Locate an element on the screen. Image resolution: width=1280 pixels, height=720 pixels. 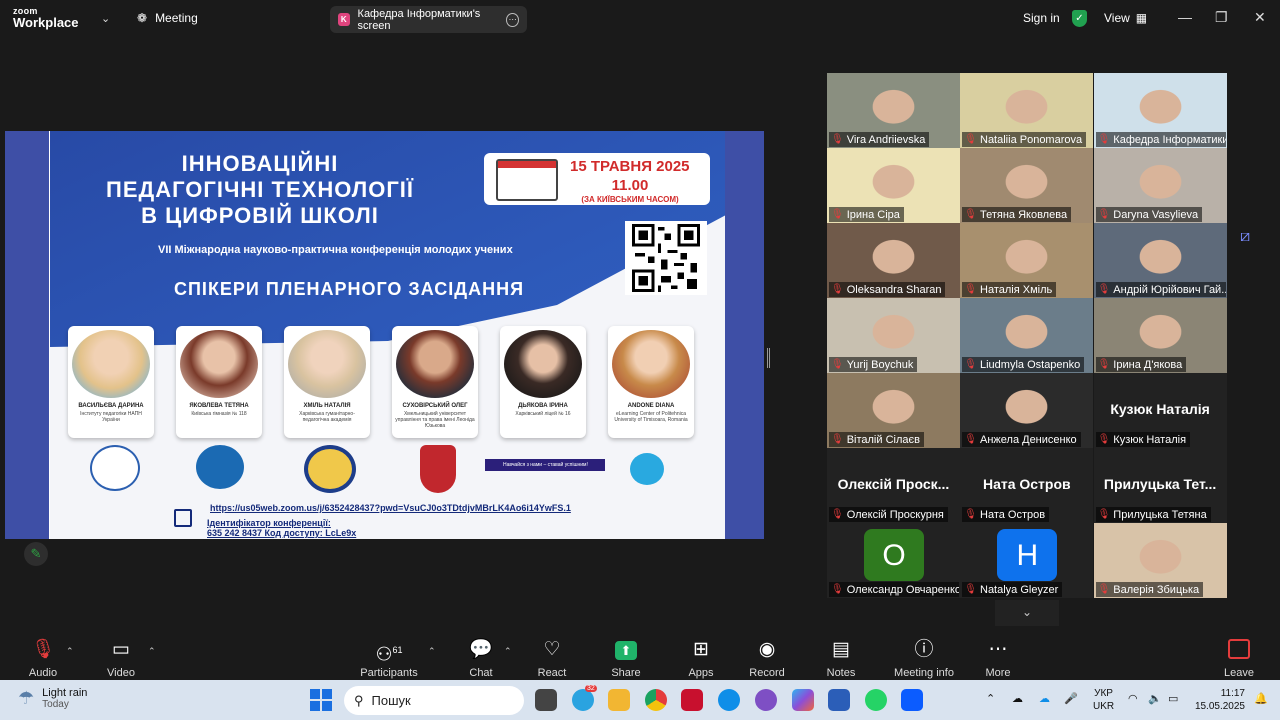
viber-icon is located at coordinates (766, 700).